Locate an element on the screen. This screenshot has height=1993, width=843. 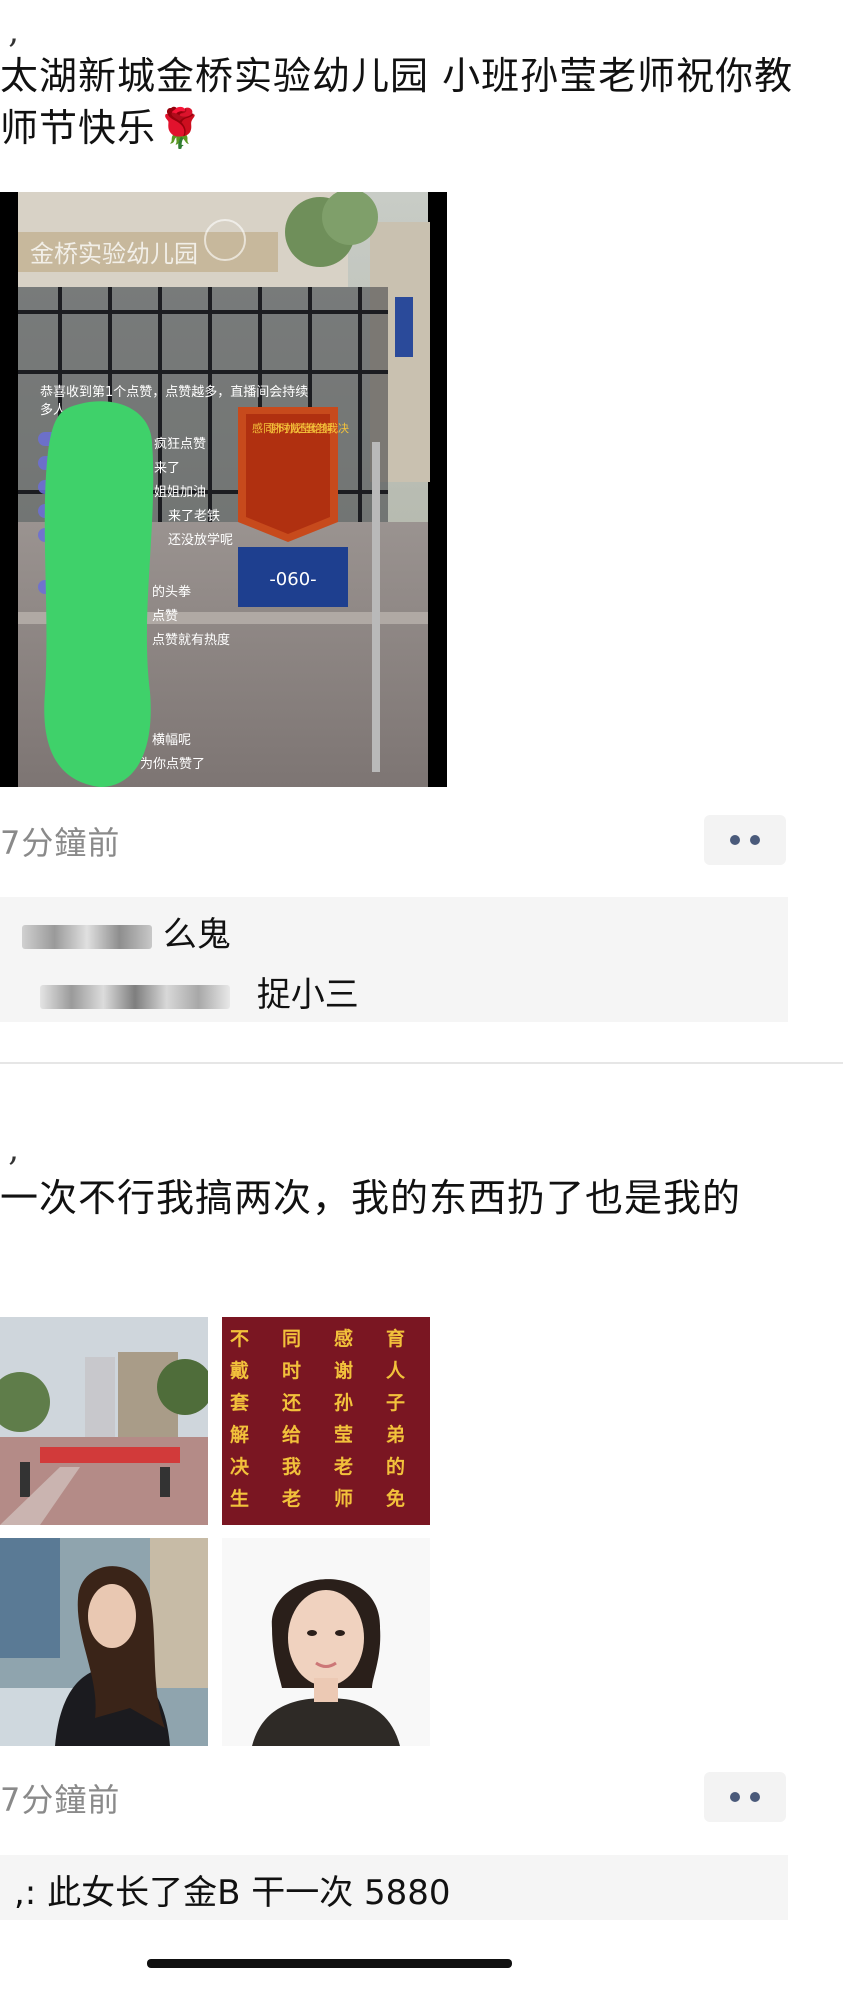
svg-text: 给 is located at coordinates (291, 1434).